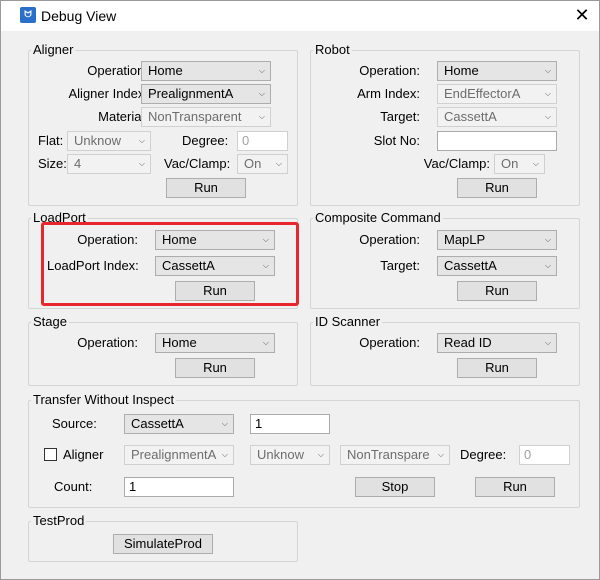 The height and width of the screenshot is (580, 600). Describe the element at coordinates (262, 141) in the screenshot. I see `aligner-degree-field: 0` at that location.